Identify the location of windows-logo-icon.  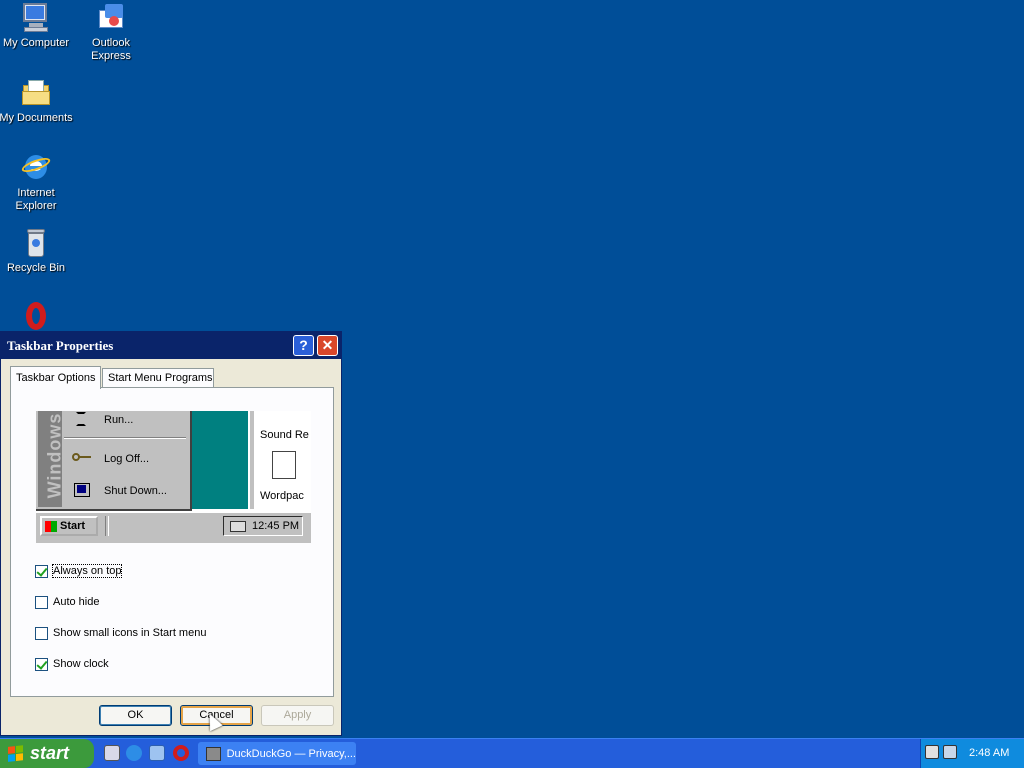
(51, 526).